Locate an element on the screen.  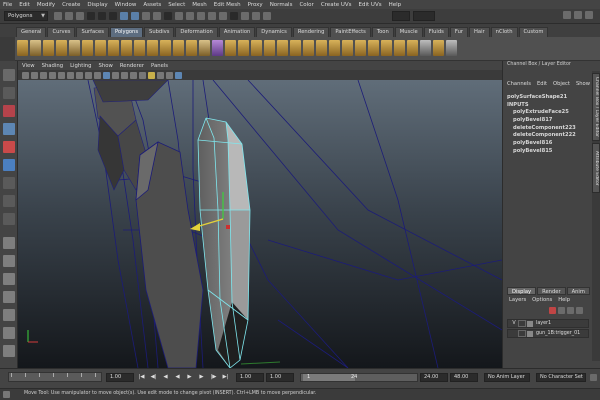
select-hierarchy-icon is located at coordinates (91, 16).